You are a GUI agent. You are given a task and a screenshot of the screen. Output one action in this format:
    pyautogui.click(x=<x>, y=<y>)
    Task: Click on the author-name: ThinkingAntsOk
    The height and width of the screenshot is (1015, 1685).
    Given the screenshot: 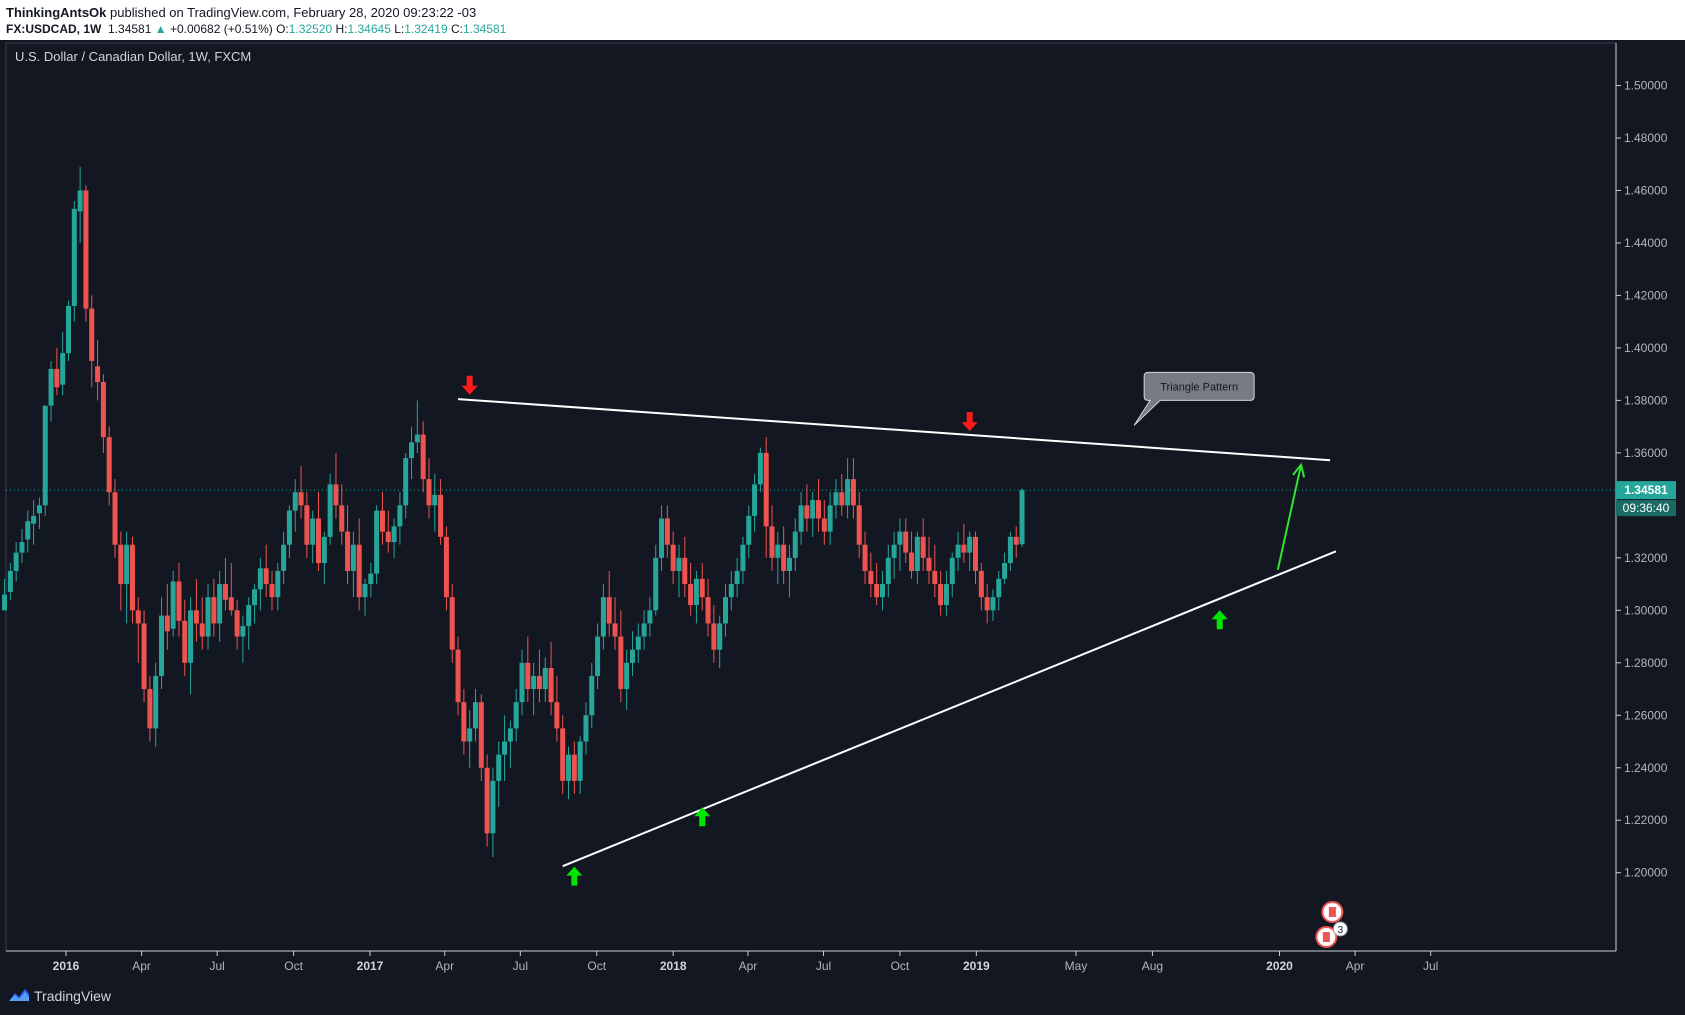 What is the action you would take?
    pyautogui.click(x=56, y=12)
    